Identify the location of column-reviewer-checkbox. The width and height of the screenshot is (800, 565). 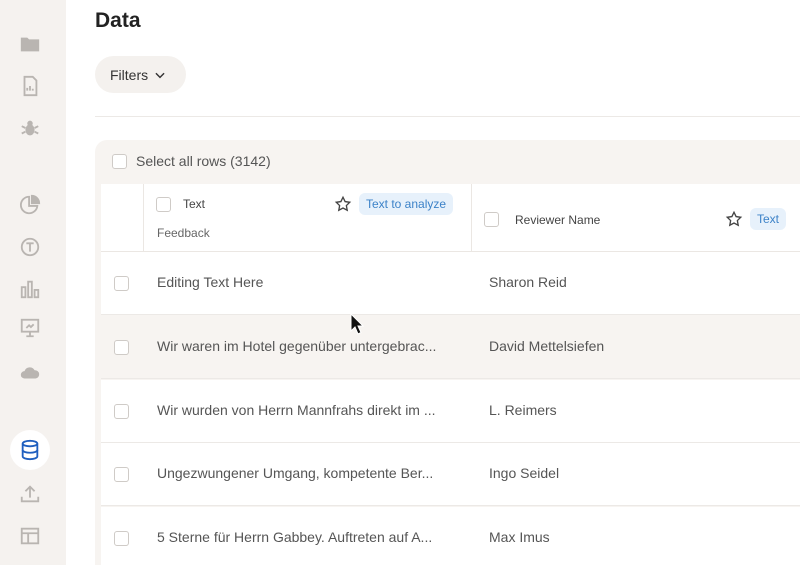
(491, 219).